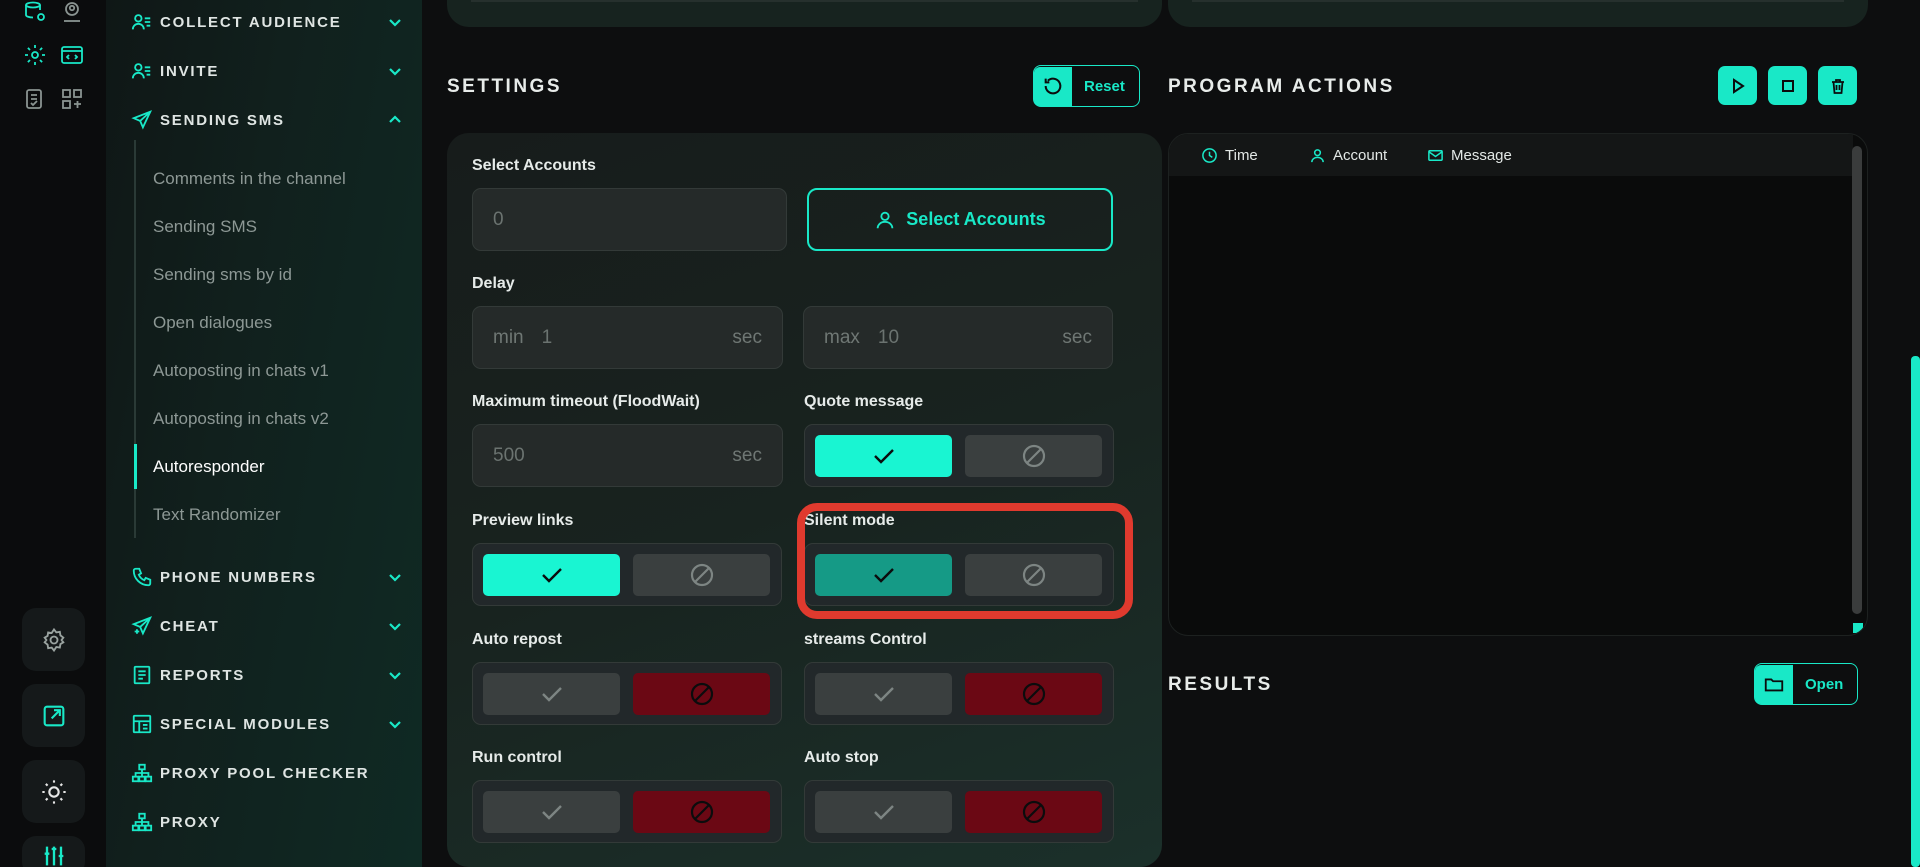 This screenshot has height=867, width=1920. What do you see at coordinates (1033, 694) in the screenshot?
I see `streams-control-off-option` at bounding box center [1033, 694].